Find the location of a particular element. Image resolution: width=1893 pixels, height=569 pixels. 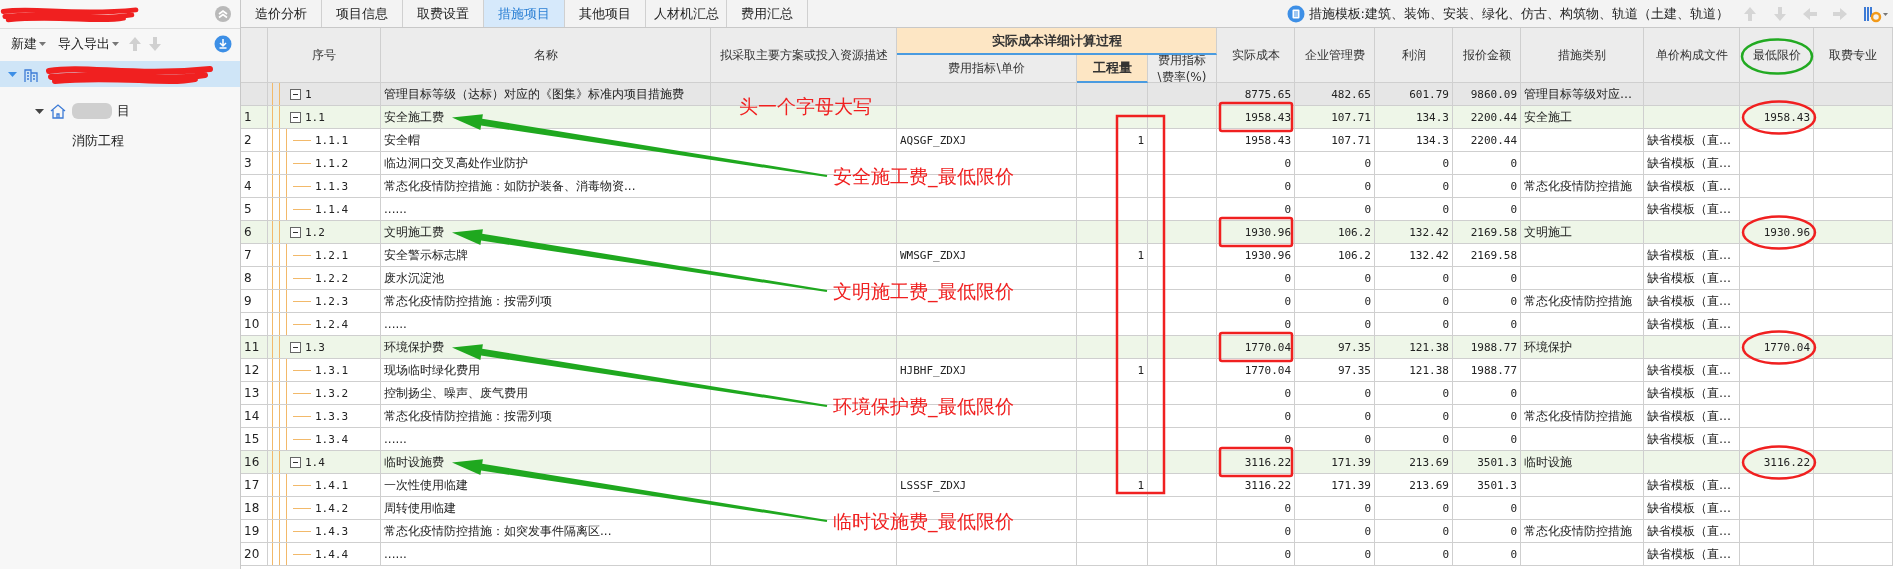

column-header: 单价构成文件 is located at coordinates (1692, 55).